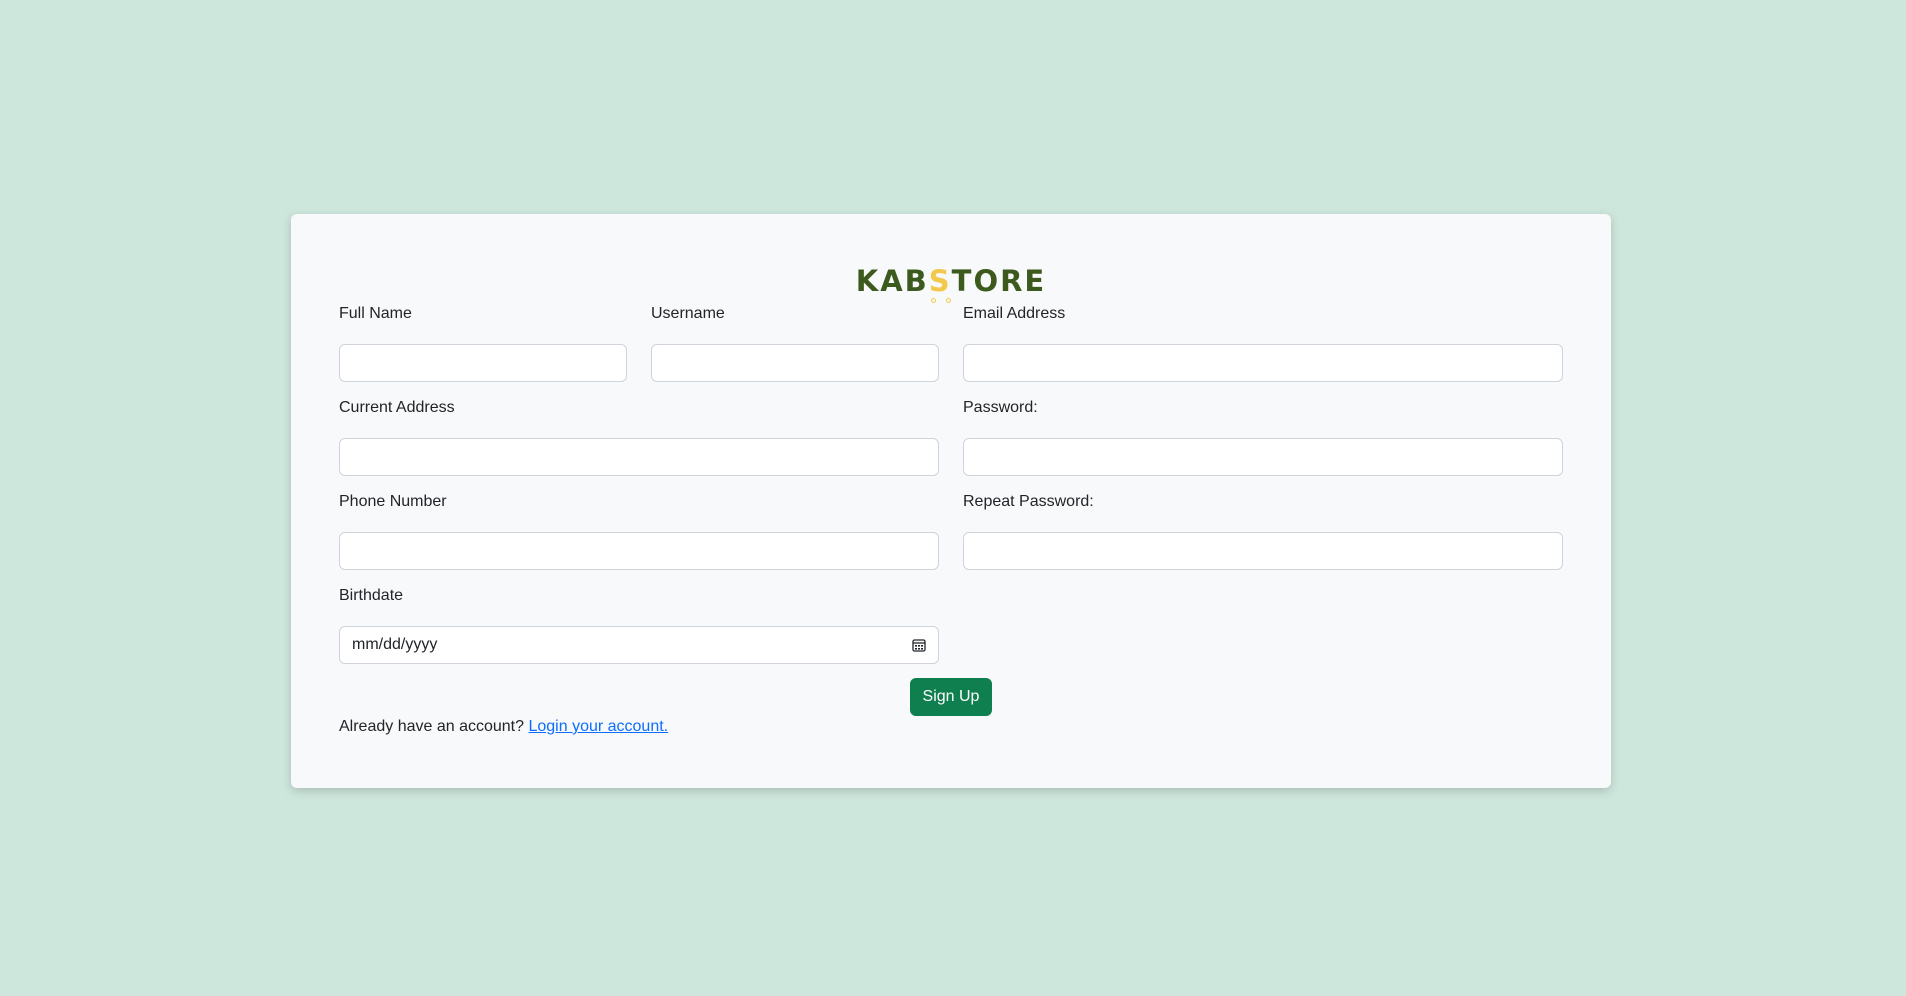 The image size is (1906, 996). I want to click on login-link: Login your account., so click(598, 726).